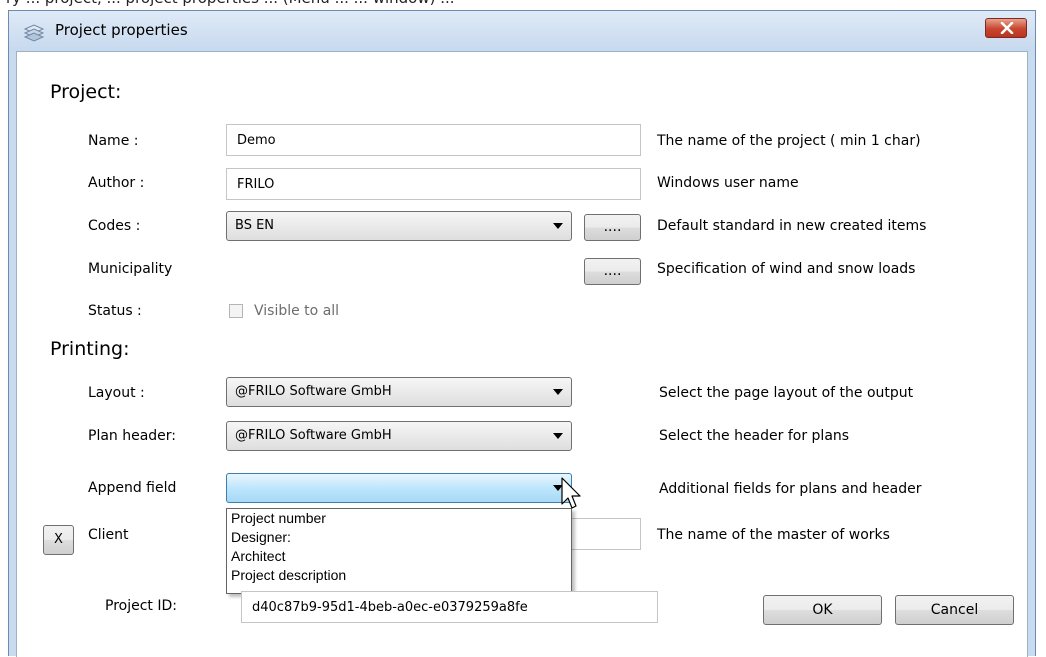 The width and height of the screenshot is (1046, 657). Describe the element at coordinates (113, 141) in the screenshot. I see `name-label: Name :` at that location.